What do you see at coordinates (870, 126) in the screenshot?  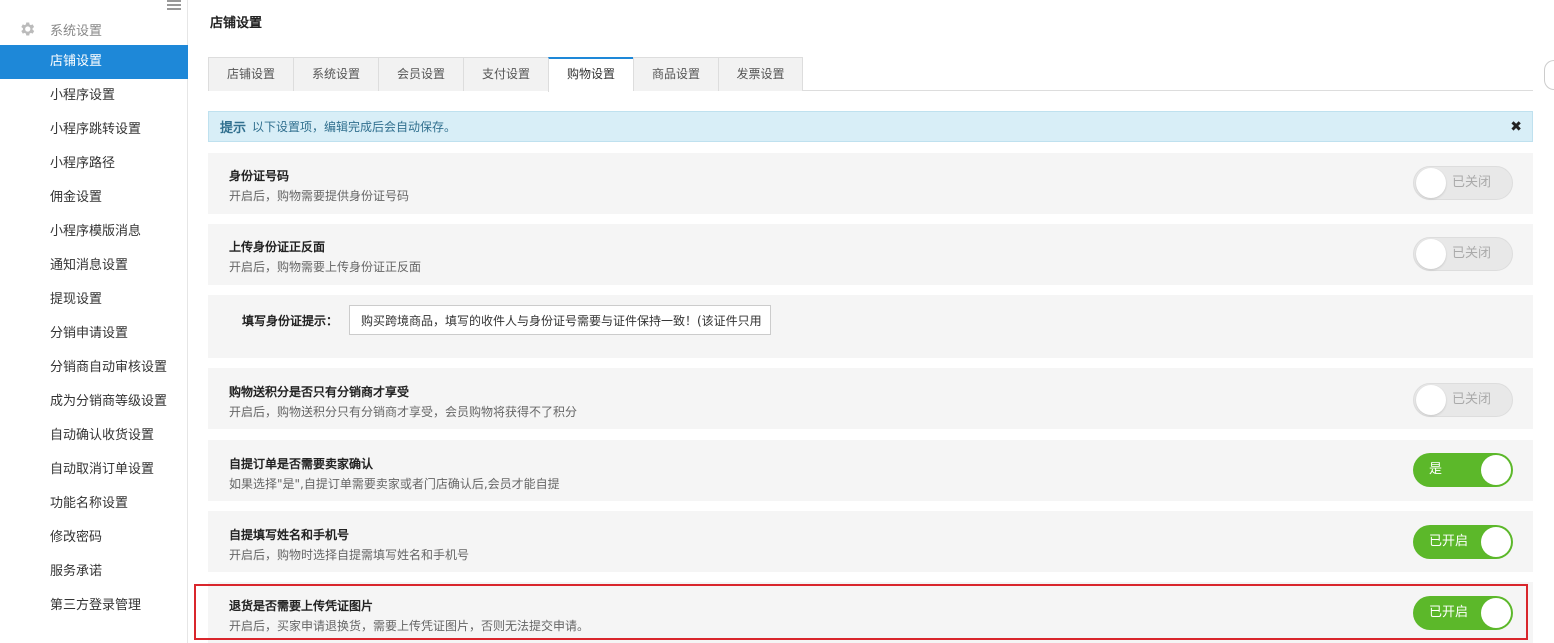 I see `tip-banner: 提示 以下设置项，编辑完成后会自动保存。 ✖` at bounding box center [870, 126].